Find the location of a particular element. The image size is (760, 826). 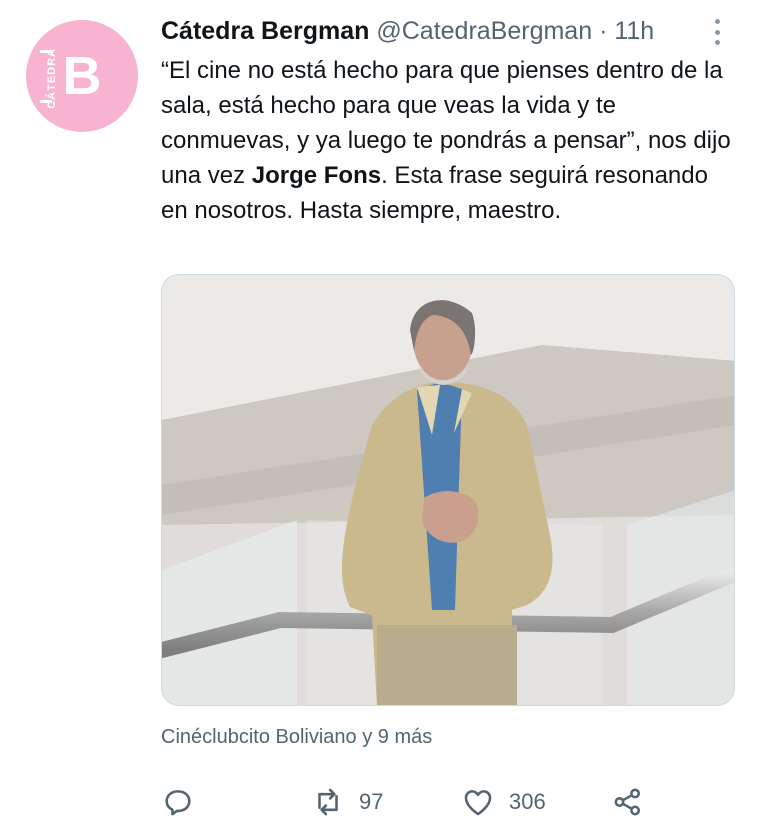

more-options-icon is located at coordinates (717, 32).